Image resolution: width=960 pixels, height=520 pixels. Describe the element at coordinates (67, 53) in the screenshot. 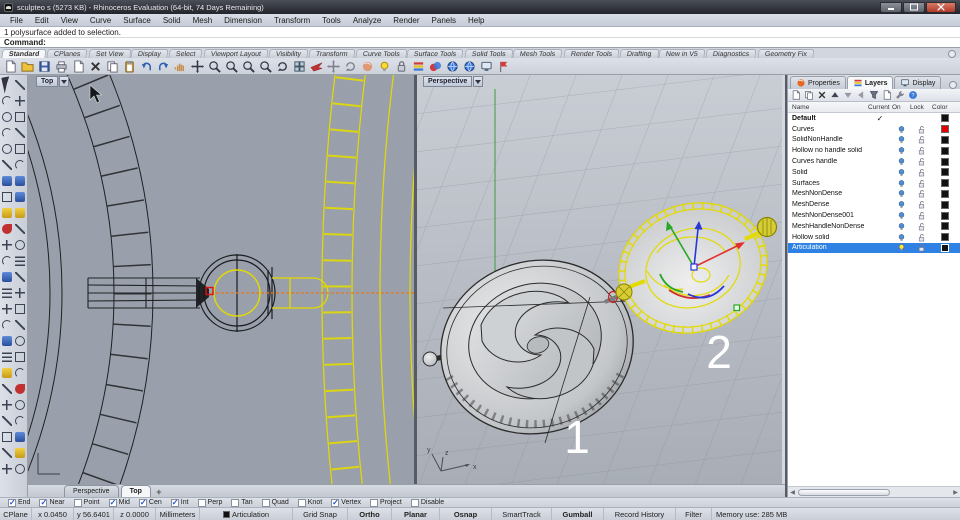

I see `toolbar-tab-cplanes: CPlanes` at that location.